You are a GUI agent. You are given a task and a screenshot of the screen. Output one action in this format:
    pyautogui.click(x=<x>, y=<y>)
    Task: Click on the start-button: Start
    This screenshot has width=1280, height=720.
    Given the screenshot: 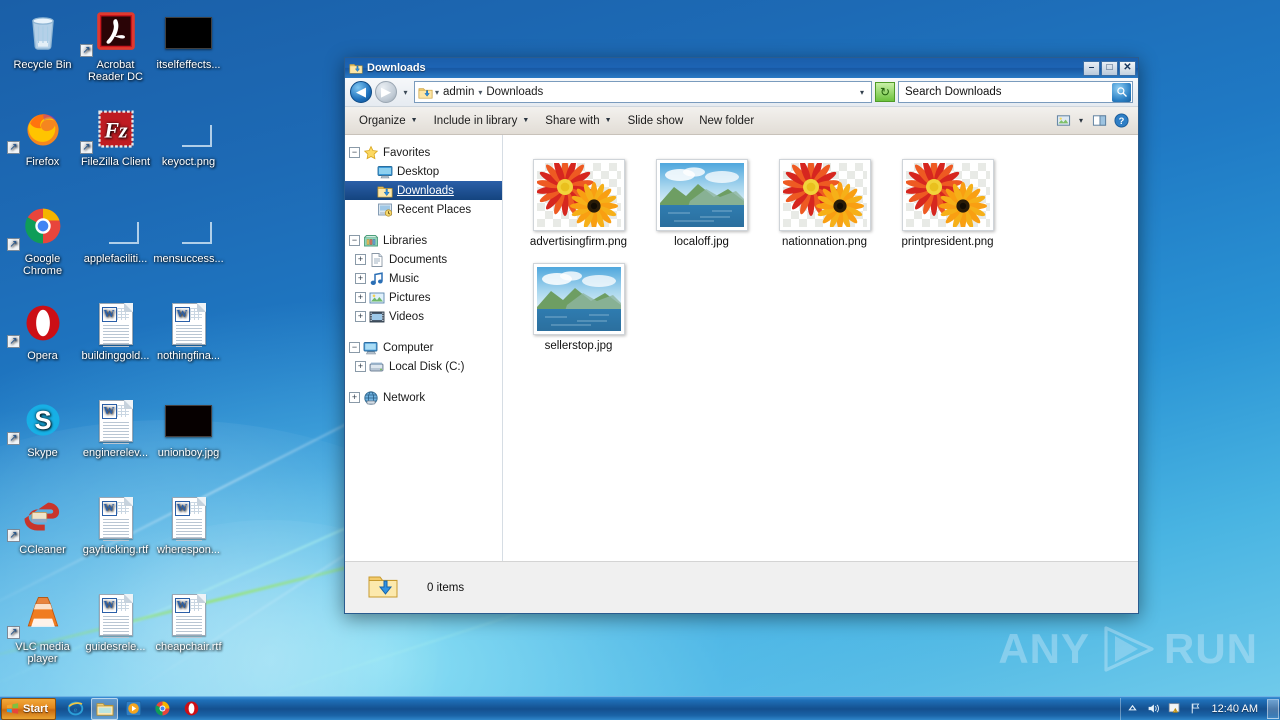 What is the action you would take?
    pyautogui.click(x=29, y=708)
    